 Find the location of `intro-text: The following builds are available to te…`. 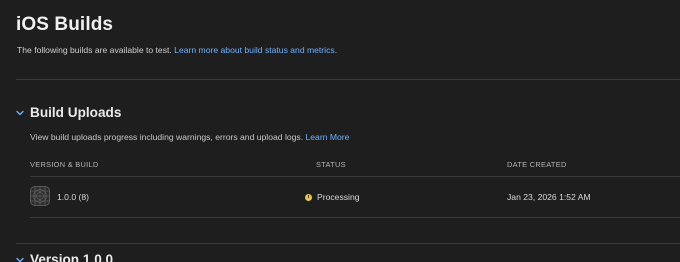

intro-text: The following builds are available to te… is located at coordinates (177, 50).